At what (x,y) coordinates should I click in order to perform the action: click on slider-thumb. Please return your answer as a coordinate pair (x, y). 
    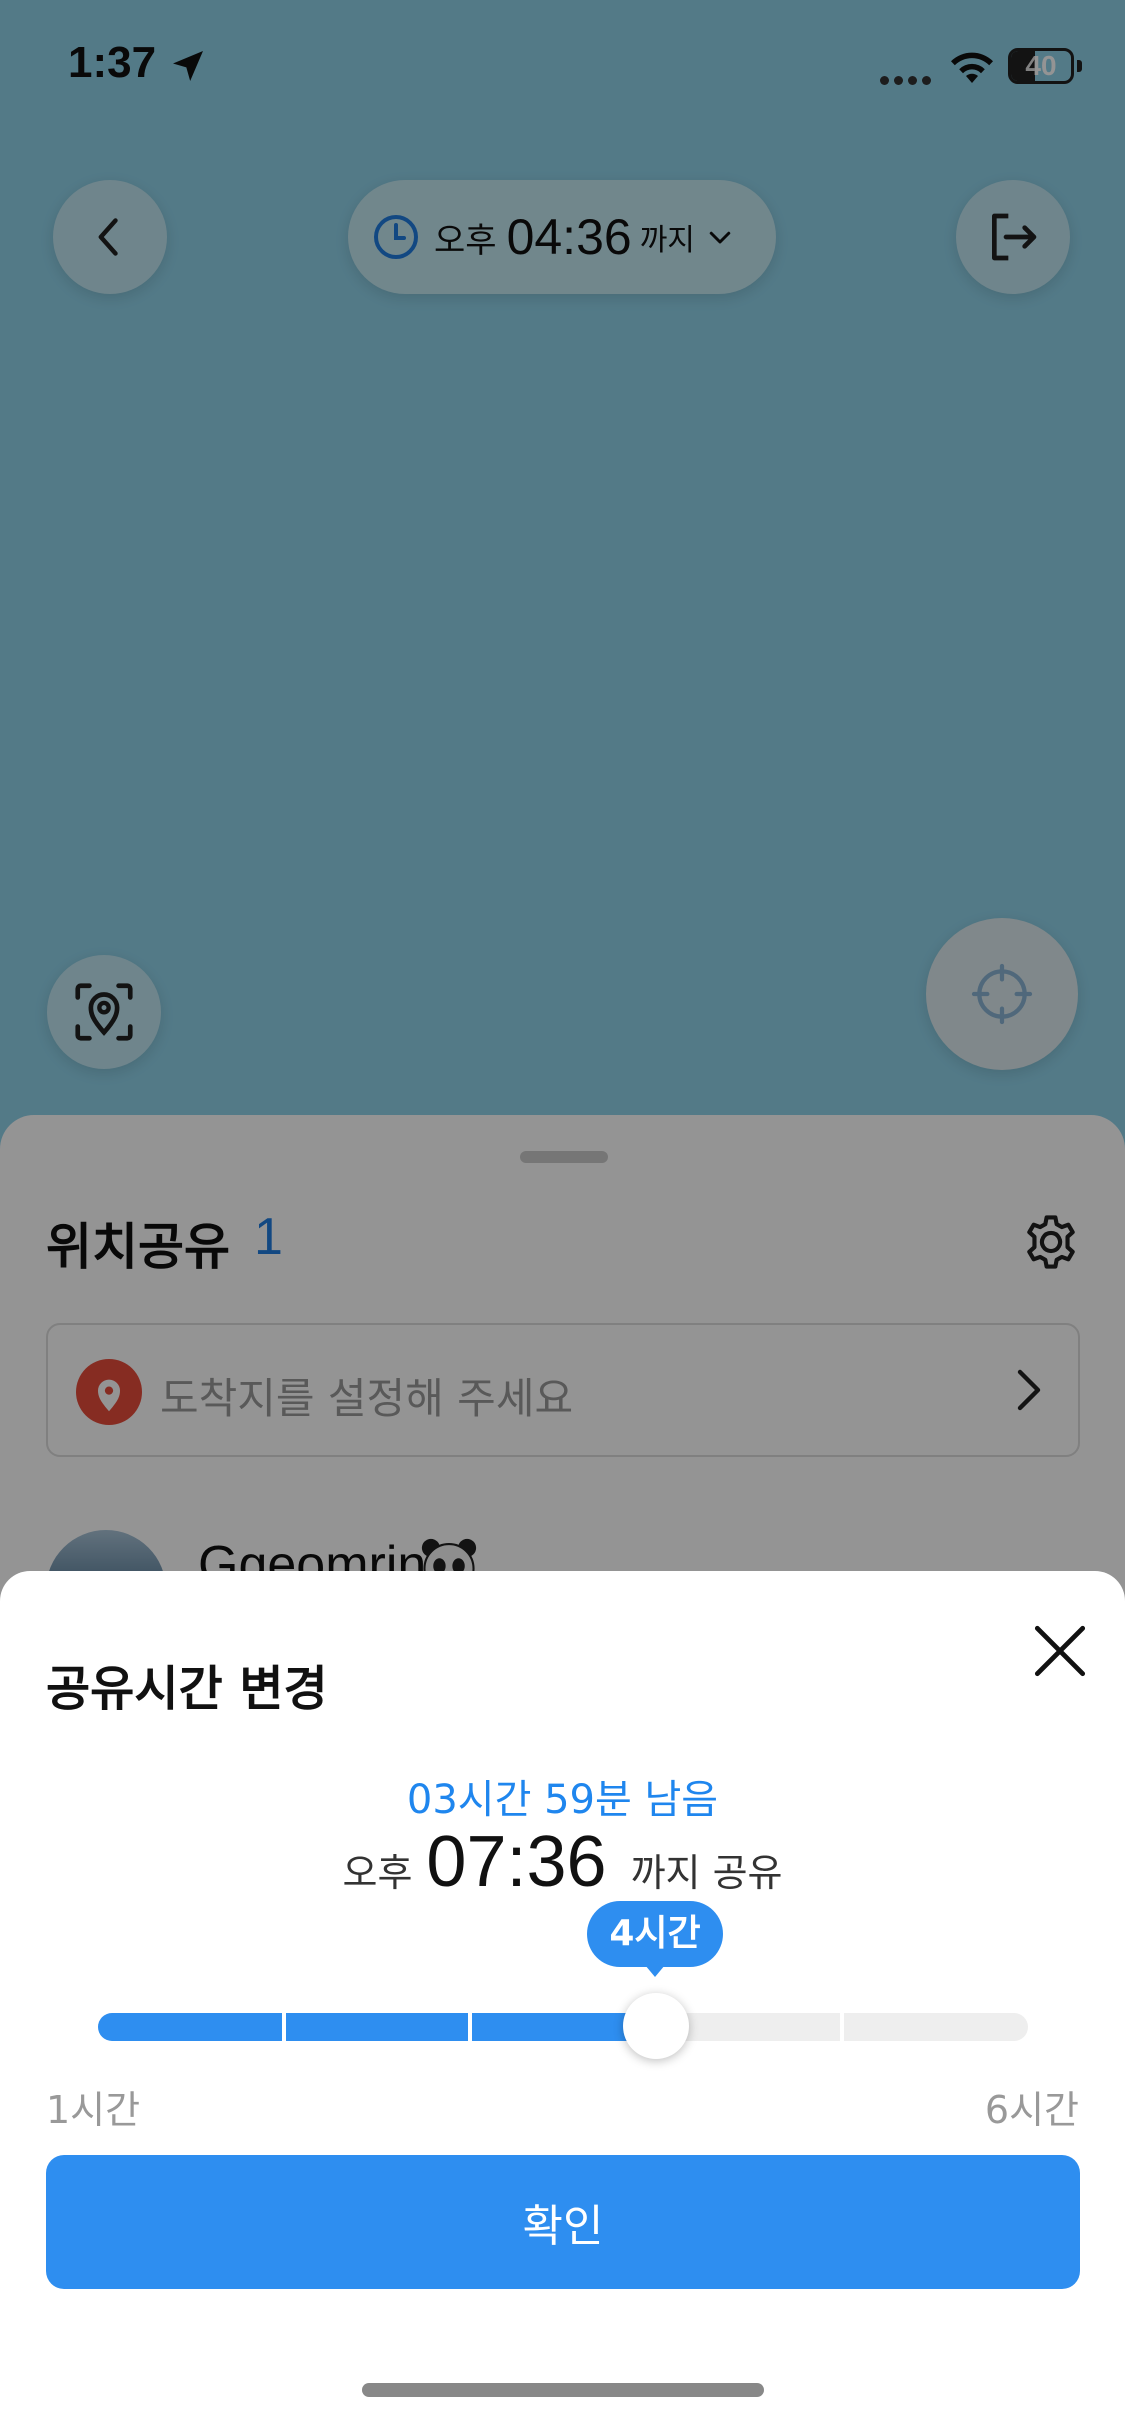
    Looking at the image, I should click on (656, 2026).